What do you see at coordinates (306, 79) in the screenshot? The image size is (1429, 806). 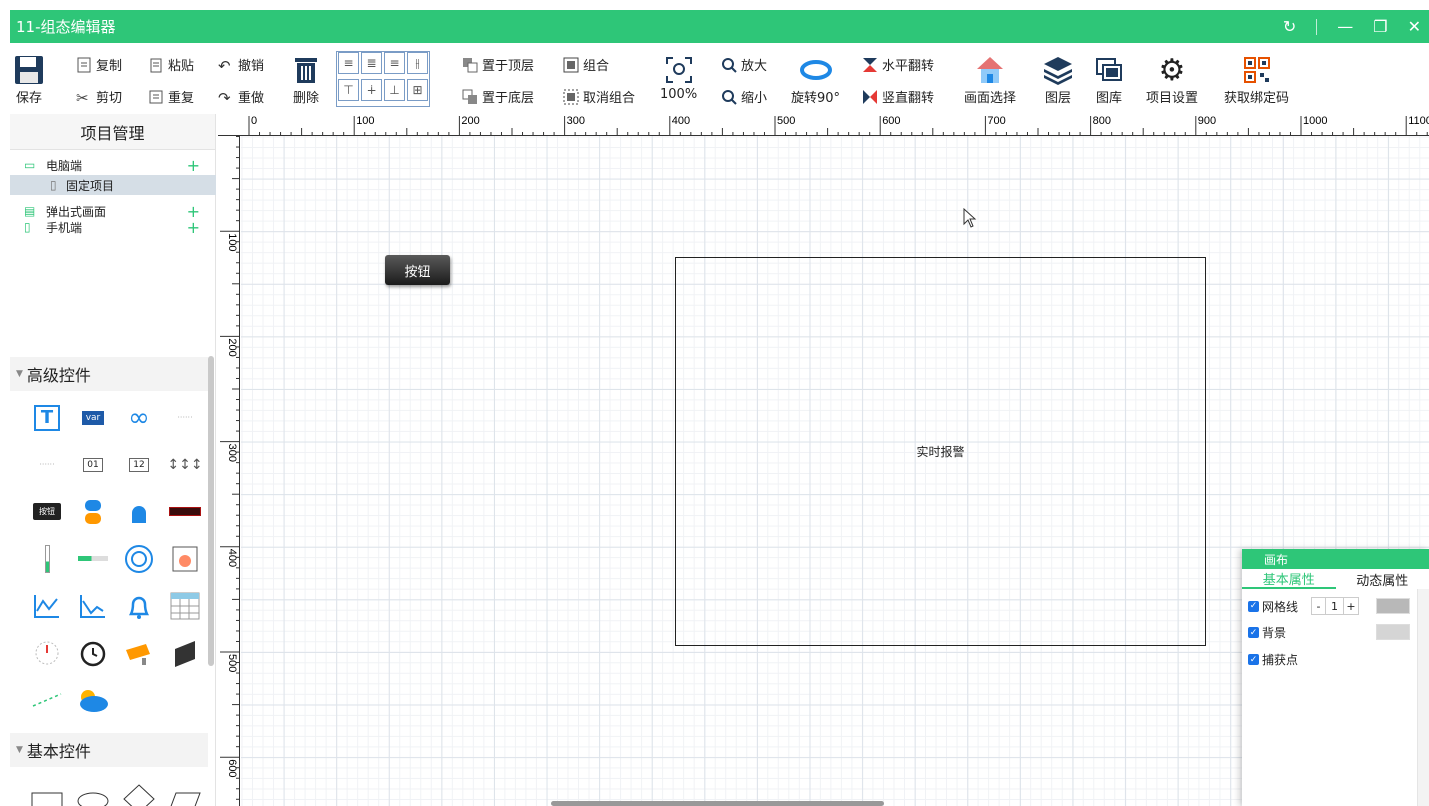 I see `delete-button: 删除` at bounding box center [306, 79].